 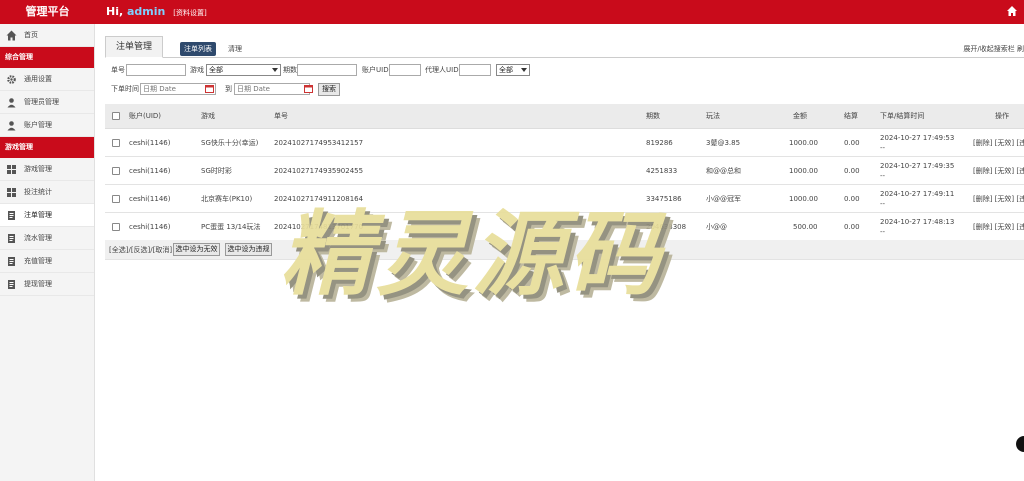 I want to click on settle-time: --, so click(x=883, y=175).